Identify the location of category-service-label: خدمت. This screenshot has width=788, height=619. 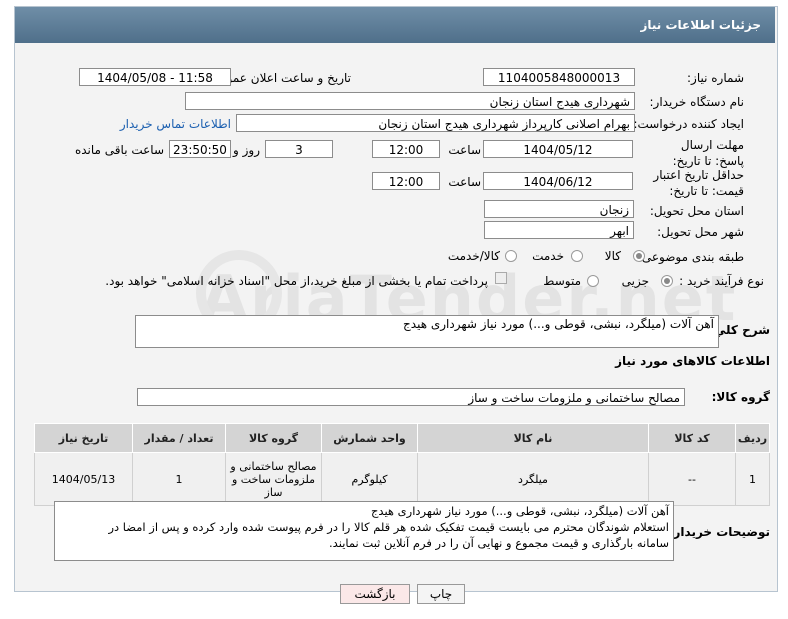
(548, 256).